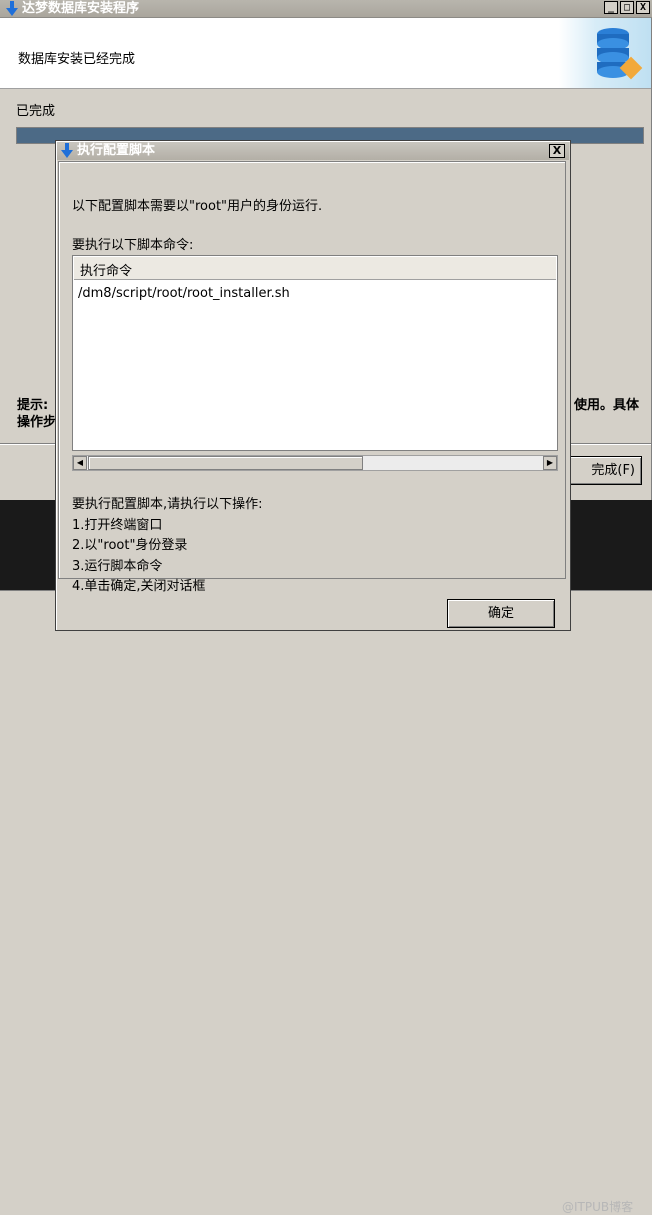 This screenshot has height=1215, width=652. Describe the element at coordinates (313, 151) in the screenshot. I see `dialog-titlebar: 执行配置脚本 X` at that location.